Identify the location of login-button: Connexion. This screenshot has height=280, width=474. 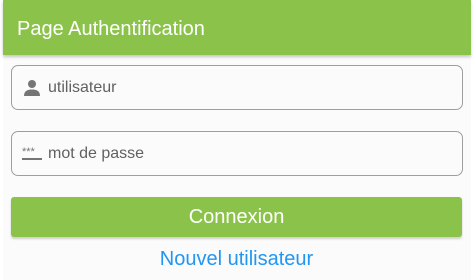
(236, 217).